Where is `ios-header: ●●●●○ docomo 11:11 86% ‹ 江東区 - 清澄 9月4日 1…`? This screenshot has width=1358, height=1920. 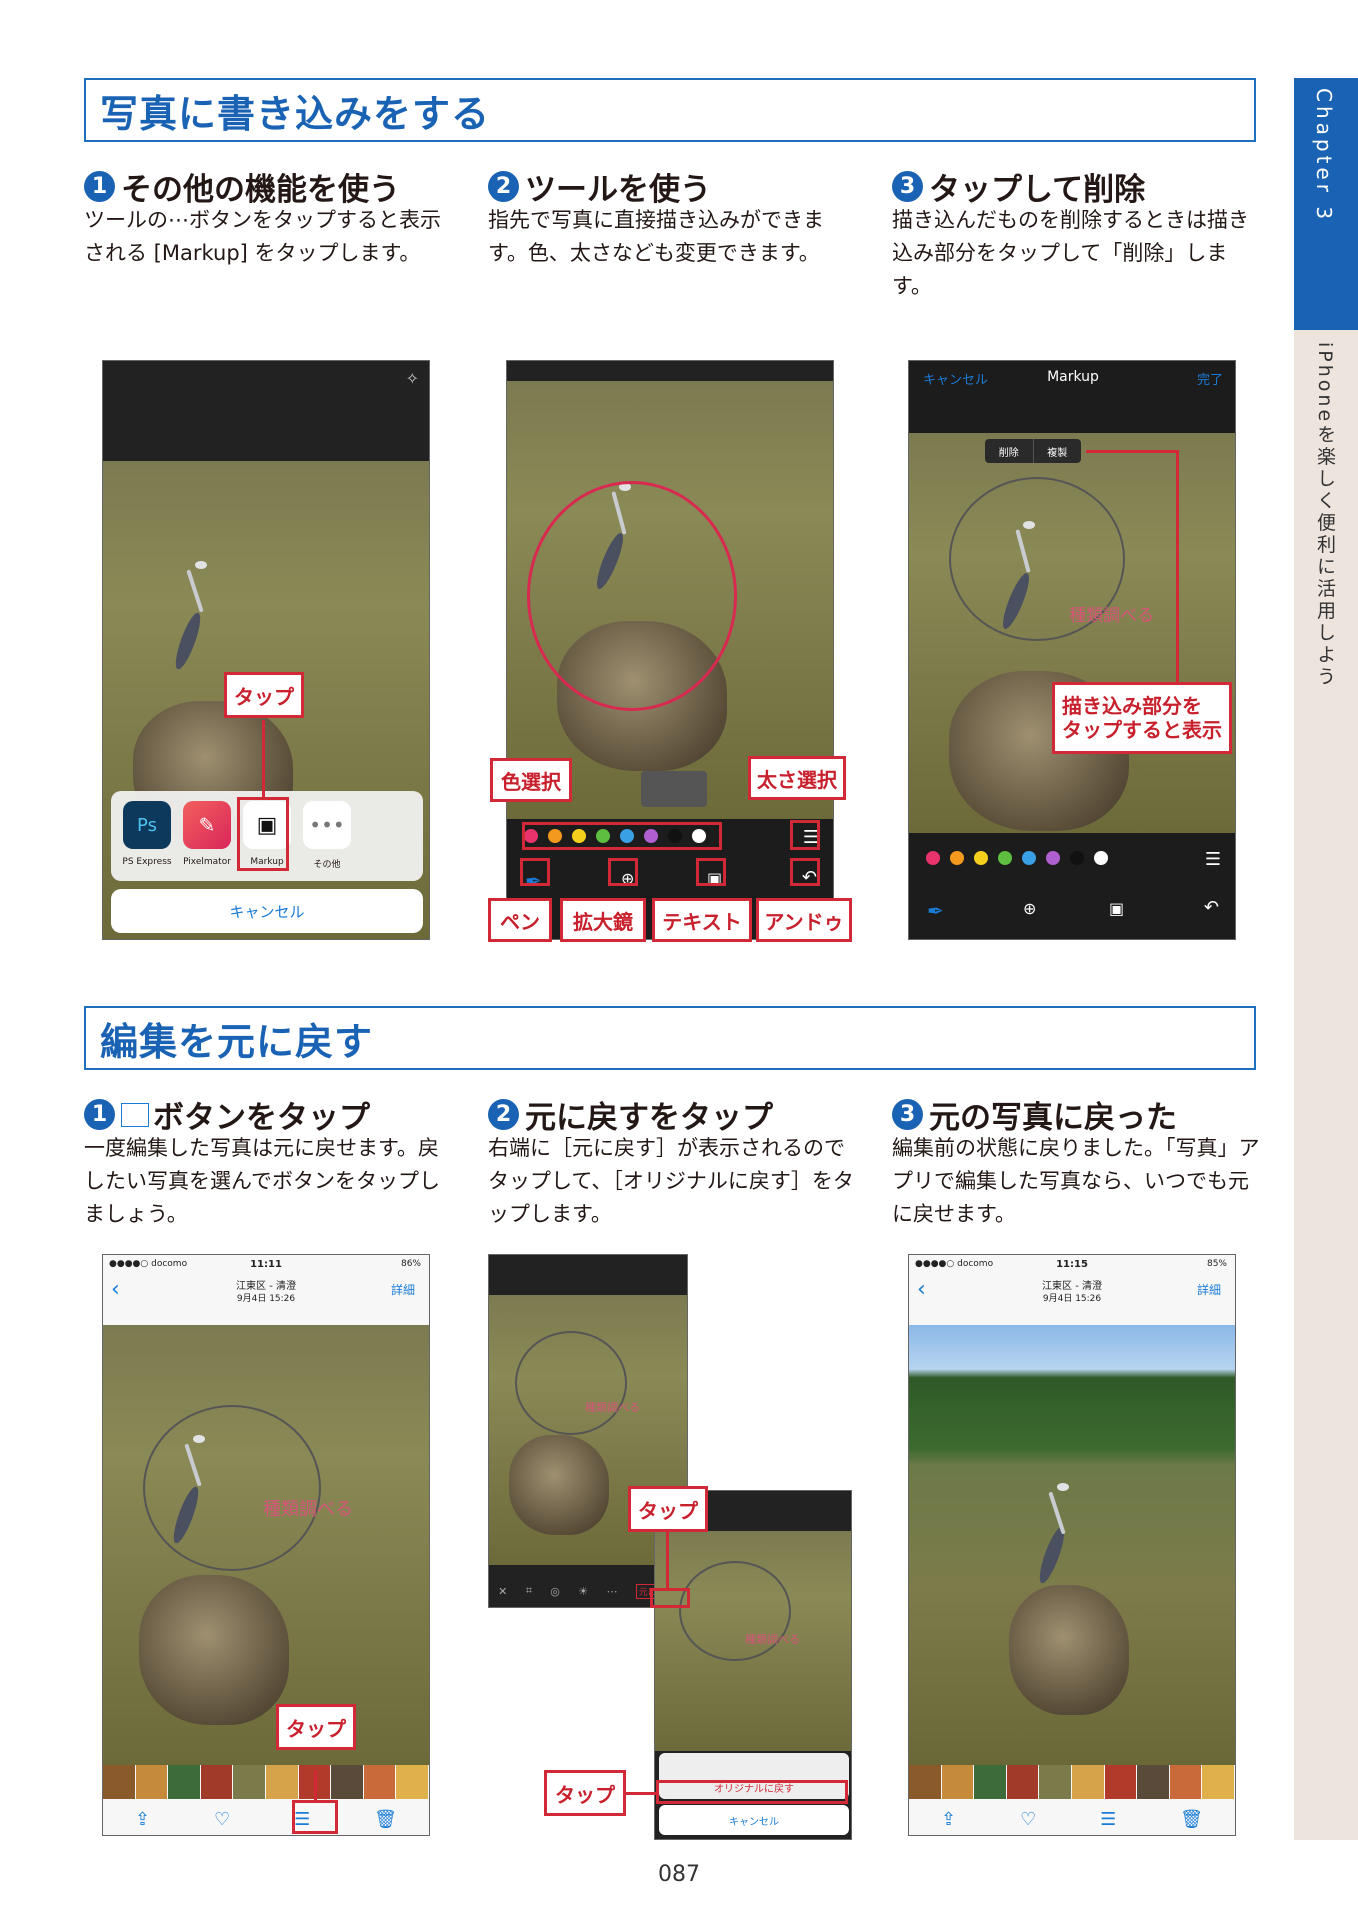 ios-header: ●●●●○ docomo 11:11 86% ‹ 江東区 - 清澄 9月4日 1… is located at coordinates (266, 1290).